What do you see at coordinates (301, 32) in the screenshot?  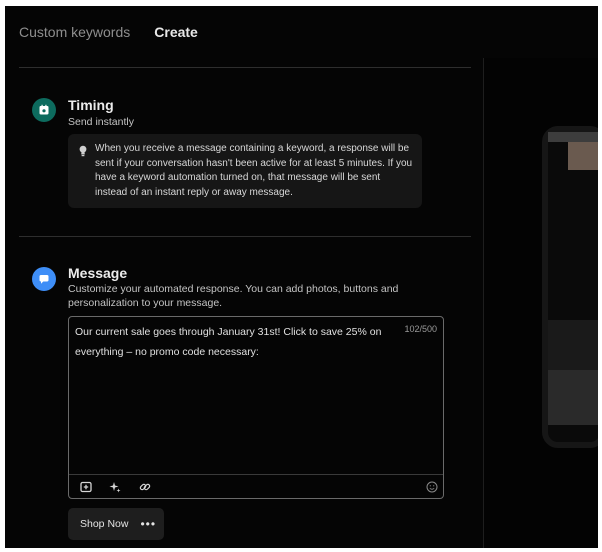 I see `top-bar: Custom keywords Create` at bounding box center [301, 32].